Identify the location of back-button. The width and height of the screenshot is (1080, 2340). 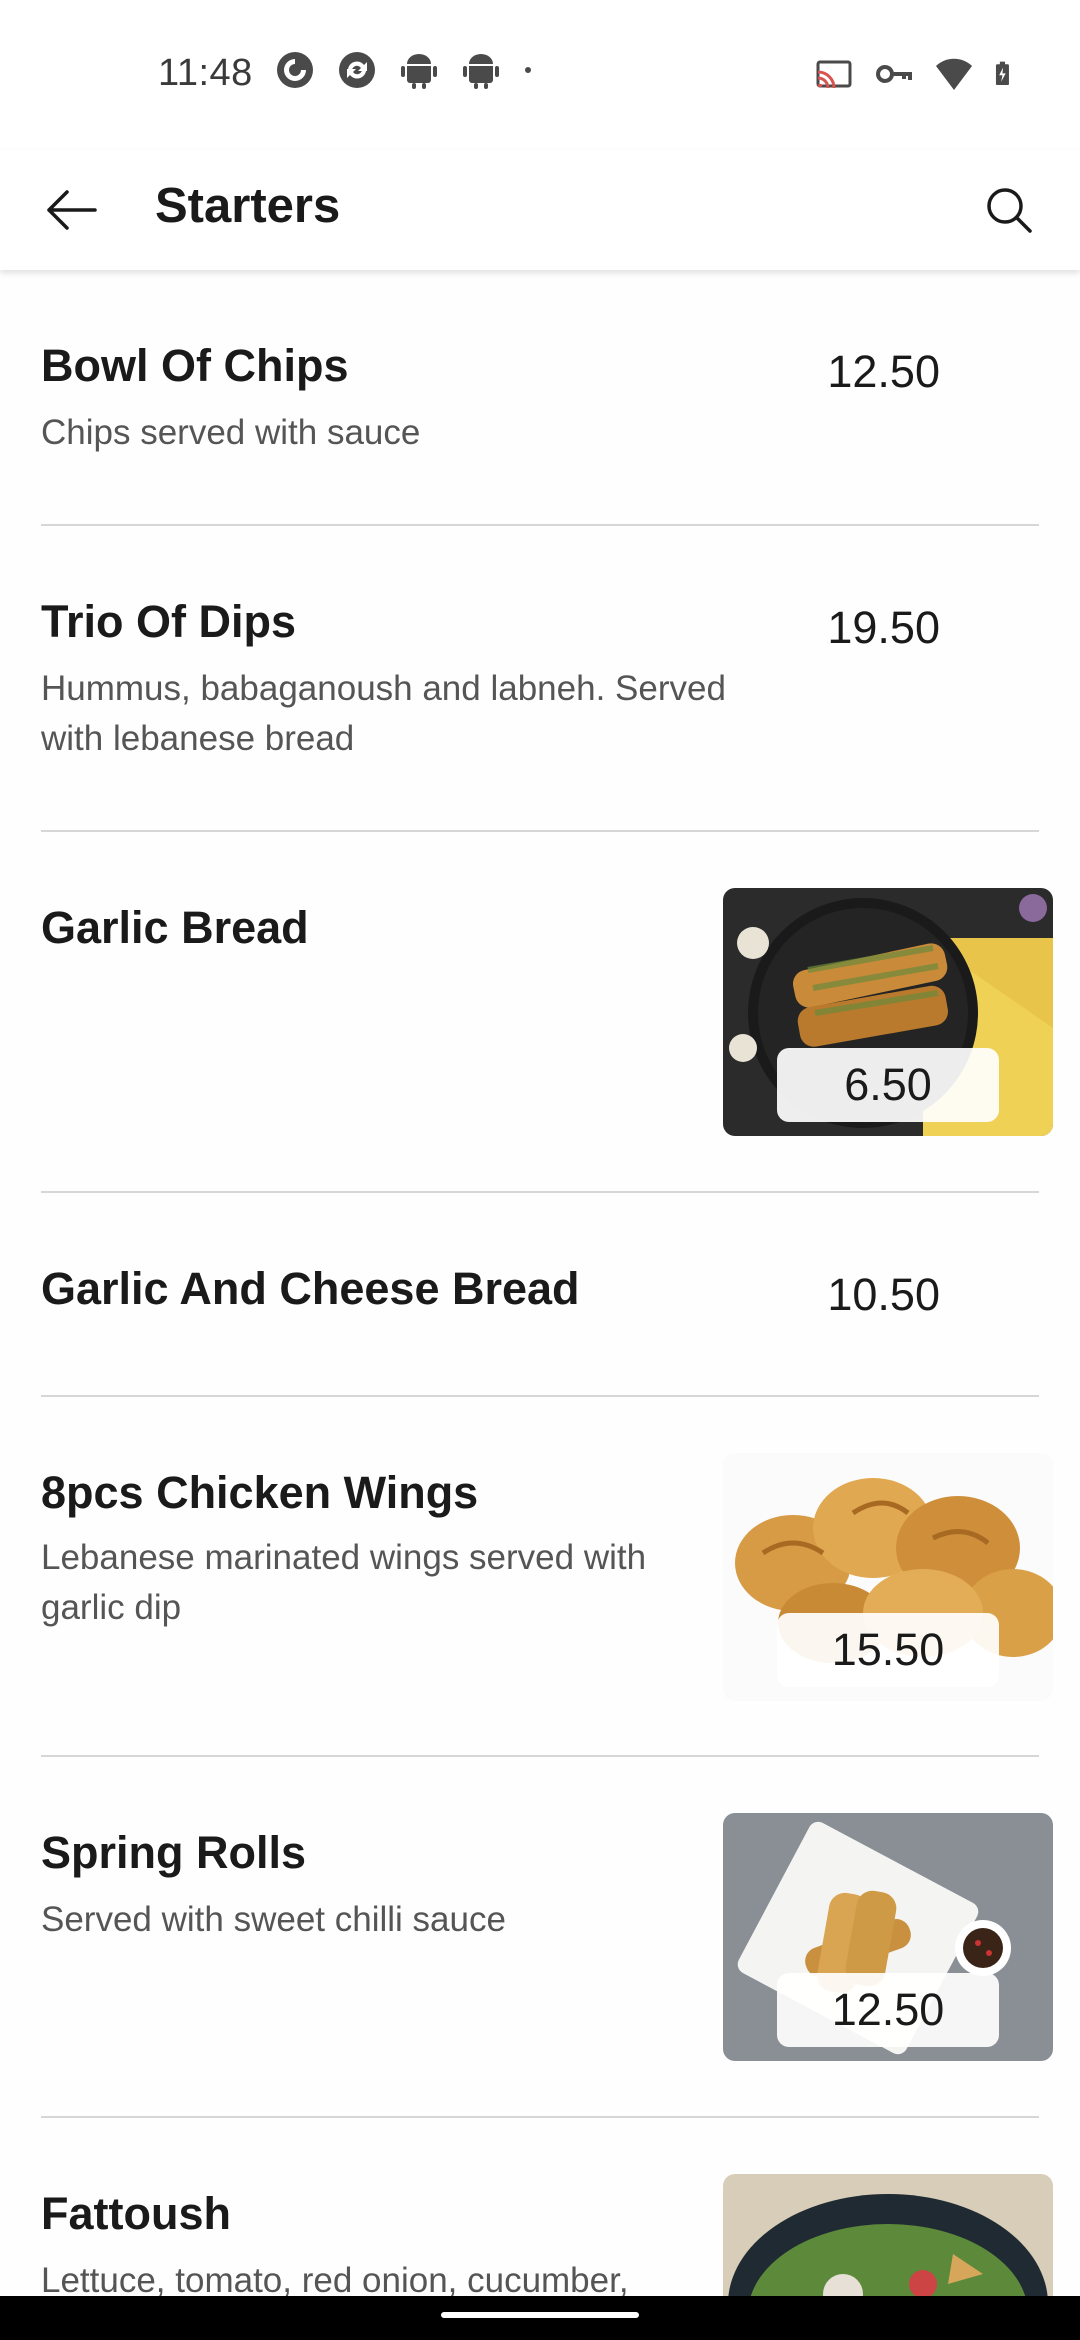
(71, 210).